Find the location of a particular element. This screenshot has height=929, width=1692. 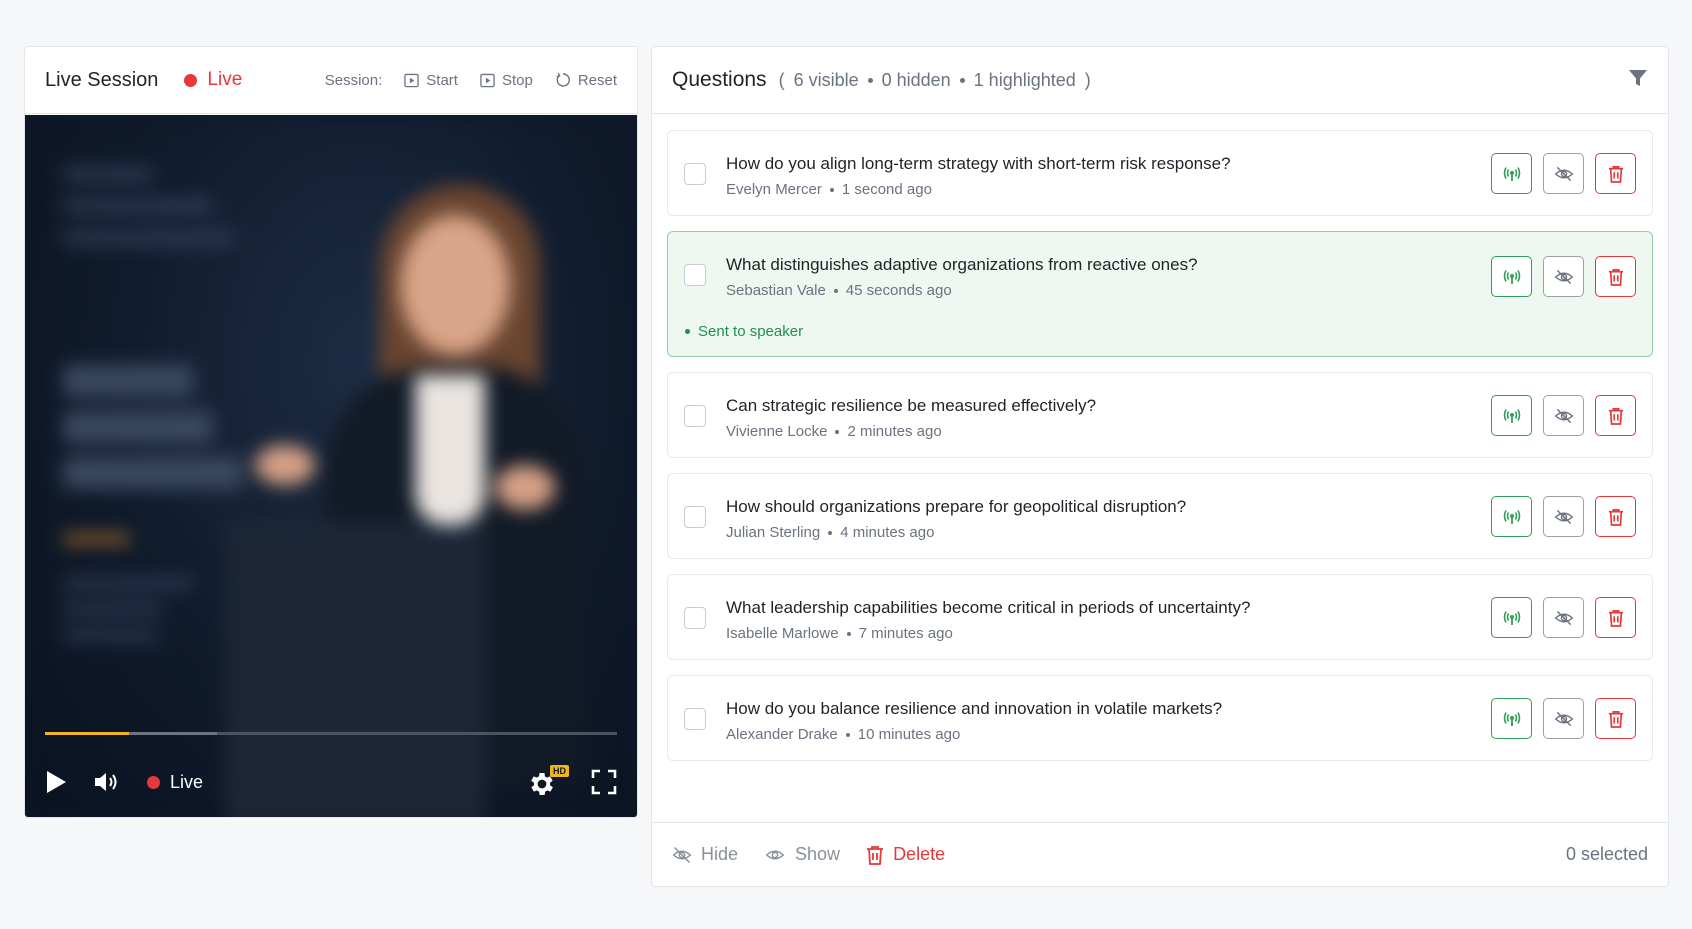

session-start-button: Start is located at coordinates (431, 80).